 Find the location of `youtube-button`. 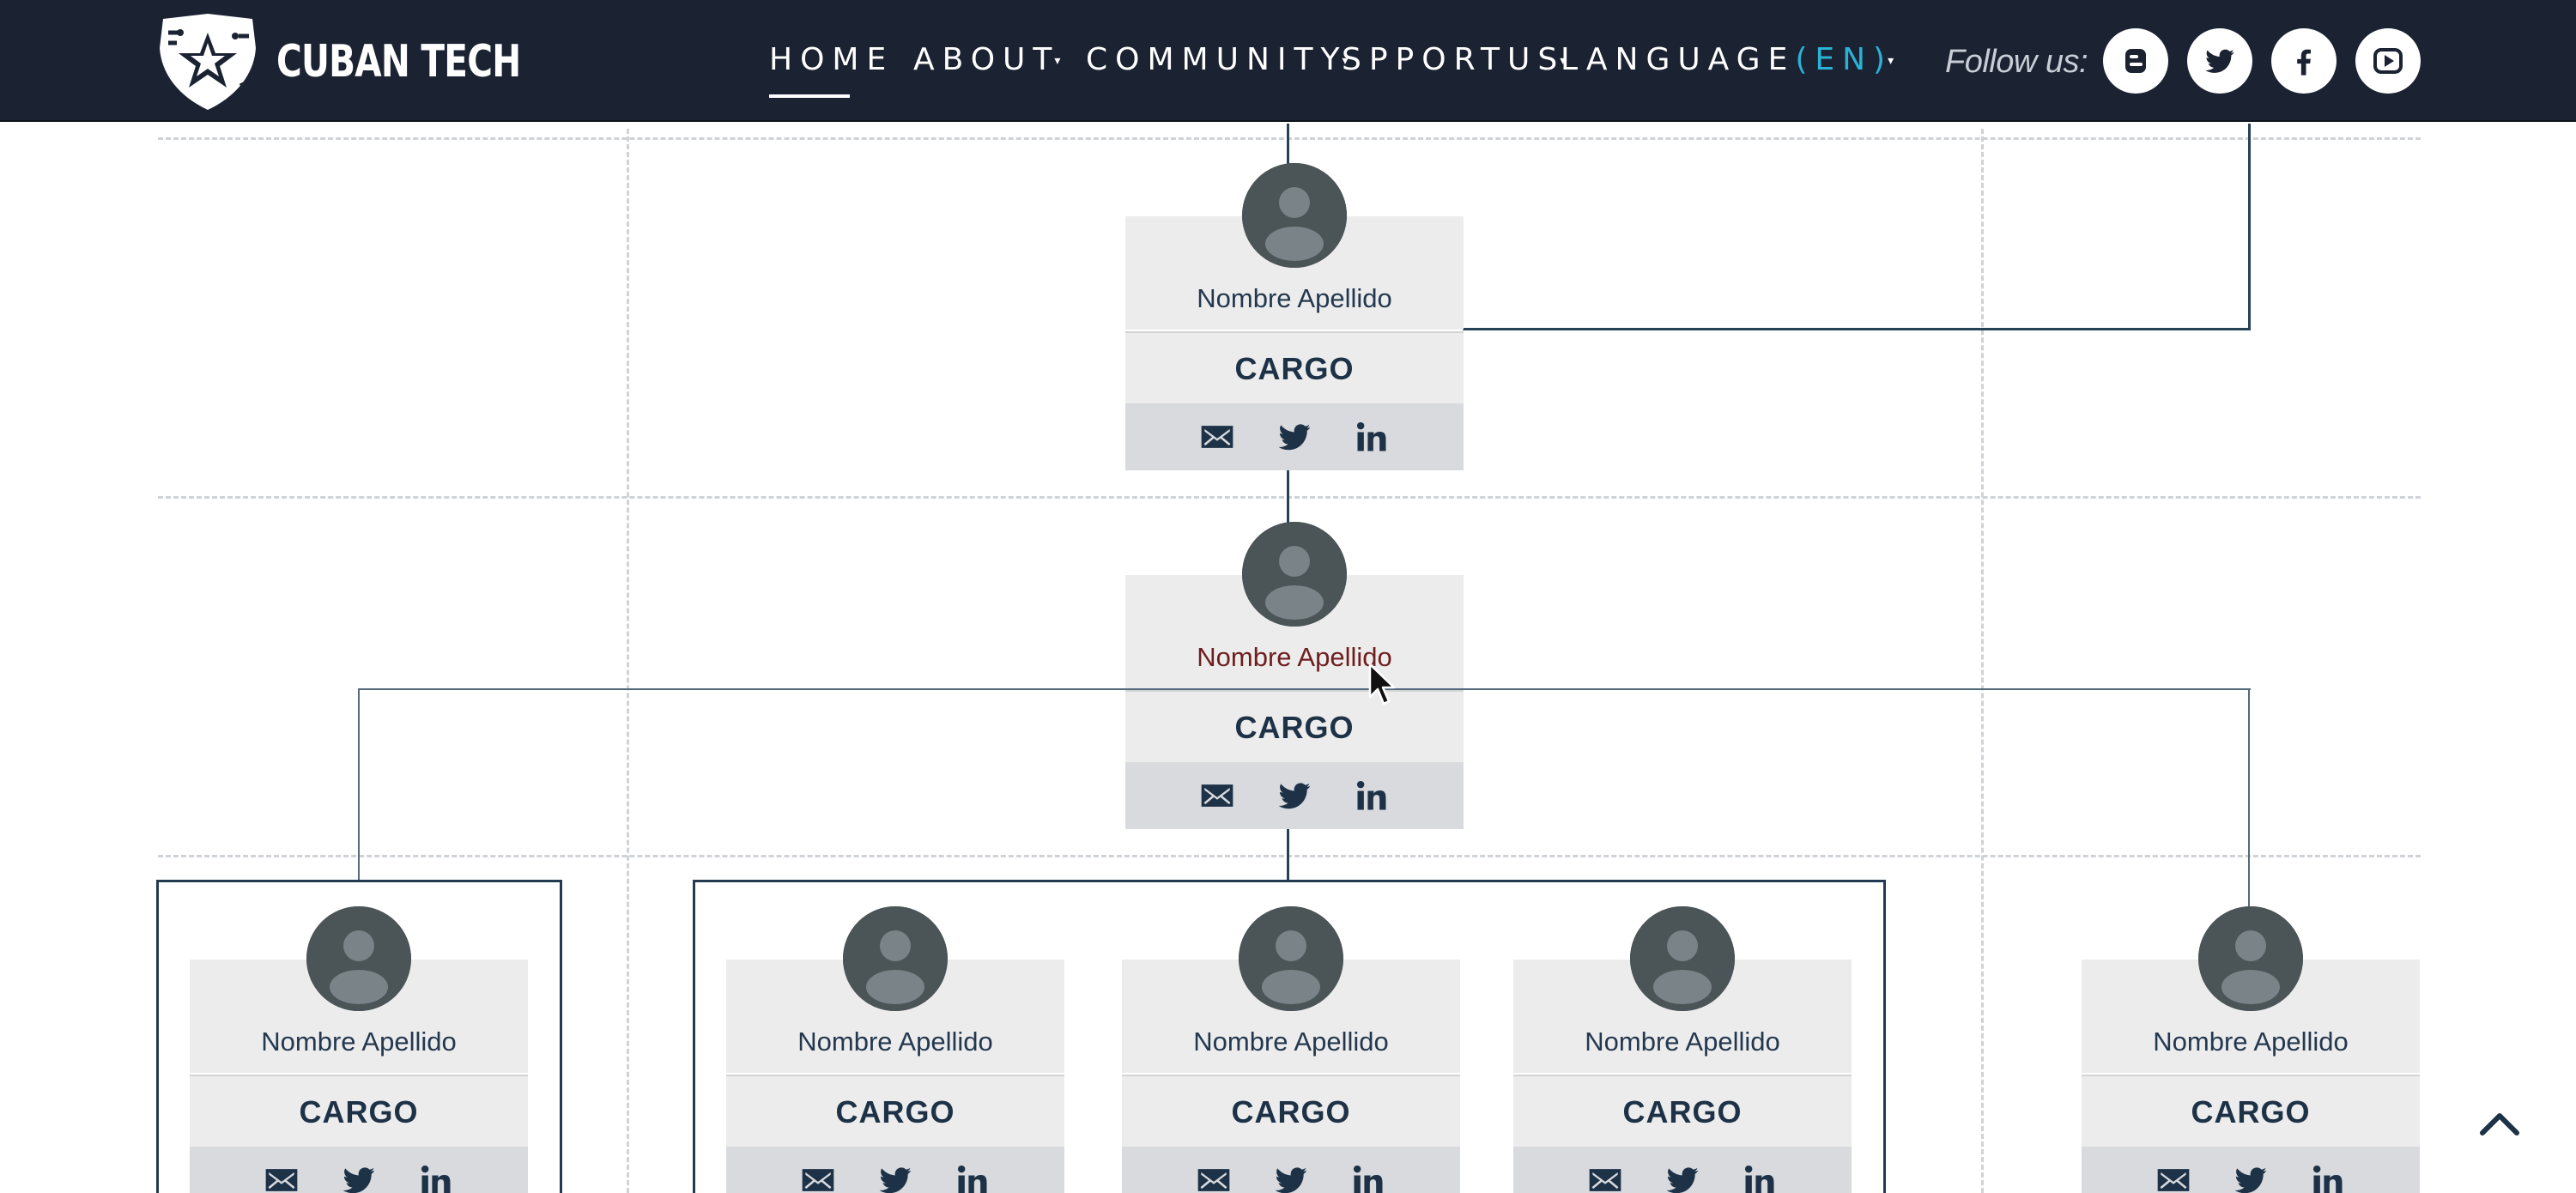

youtube-button is located at coordinates (2388, 61).